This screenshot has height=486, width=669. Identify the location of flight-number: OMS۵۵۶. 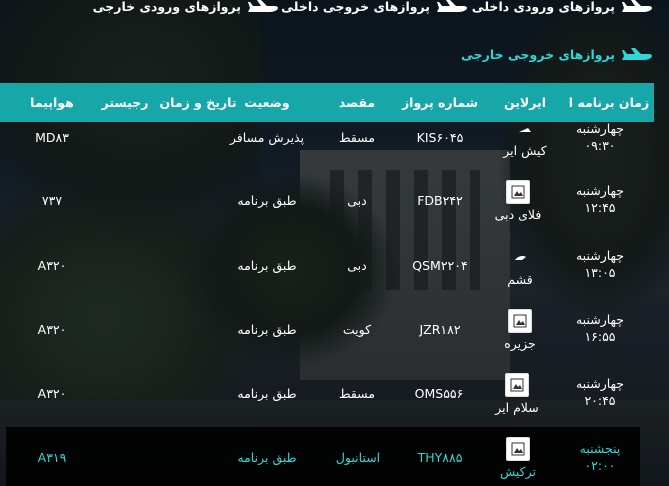
(439, 393).